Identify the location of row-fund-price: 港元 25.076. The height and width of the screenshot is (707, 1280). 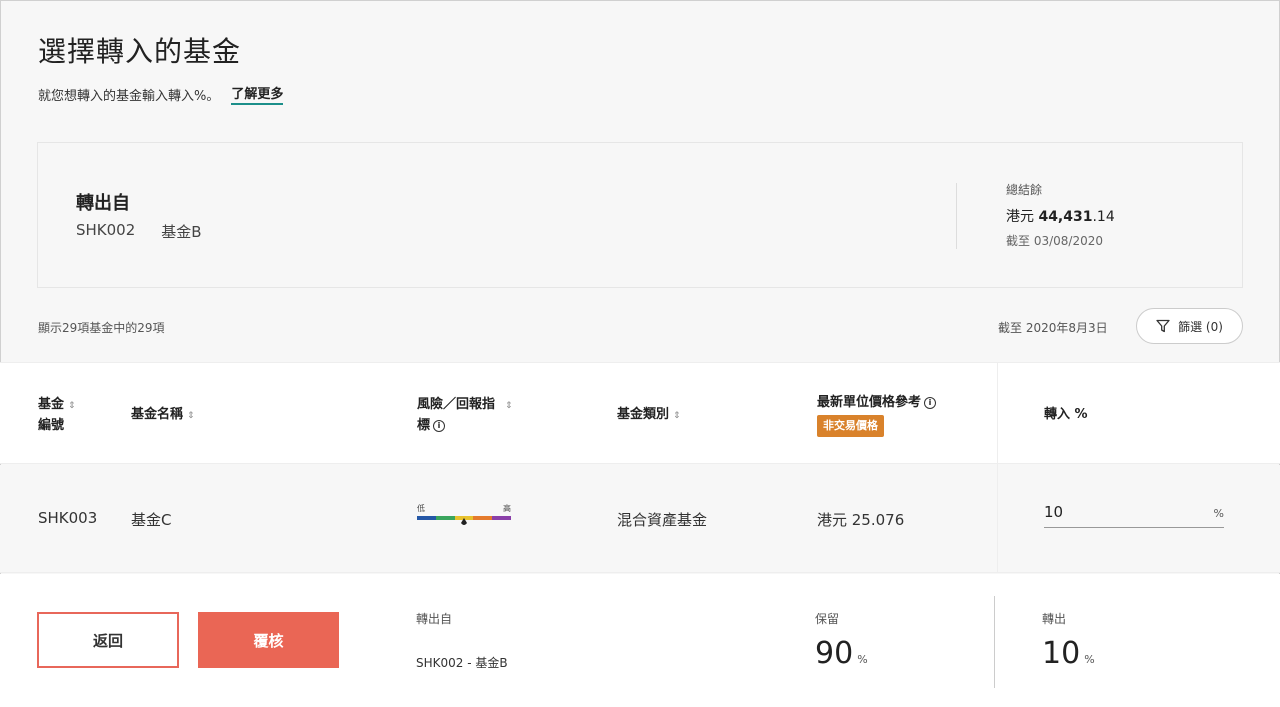
(861, 520).